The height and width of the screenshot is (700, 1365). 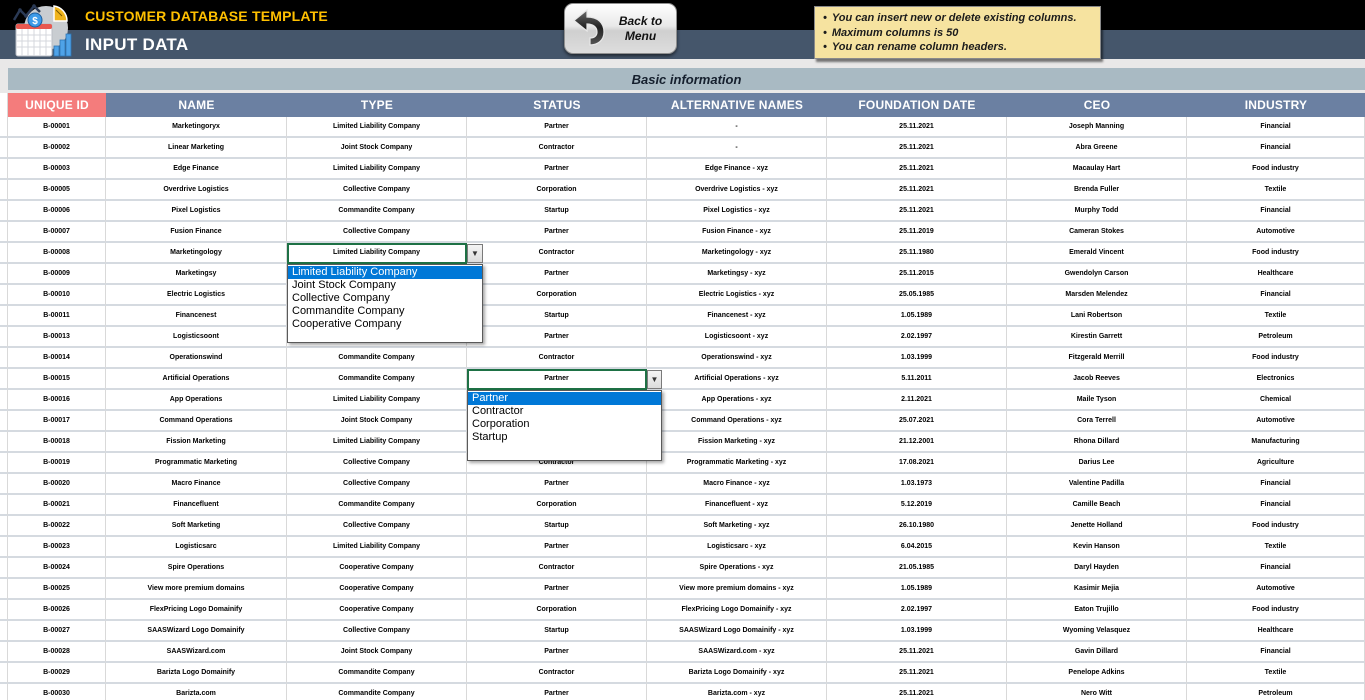 What do you see at coordinates (1097, 148) in the screenshot?
I see `cell-ceo: Abra Greene` at bounding box center [1097, 148].